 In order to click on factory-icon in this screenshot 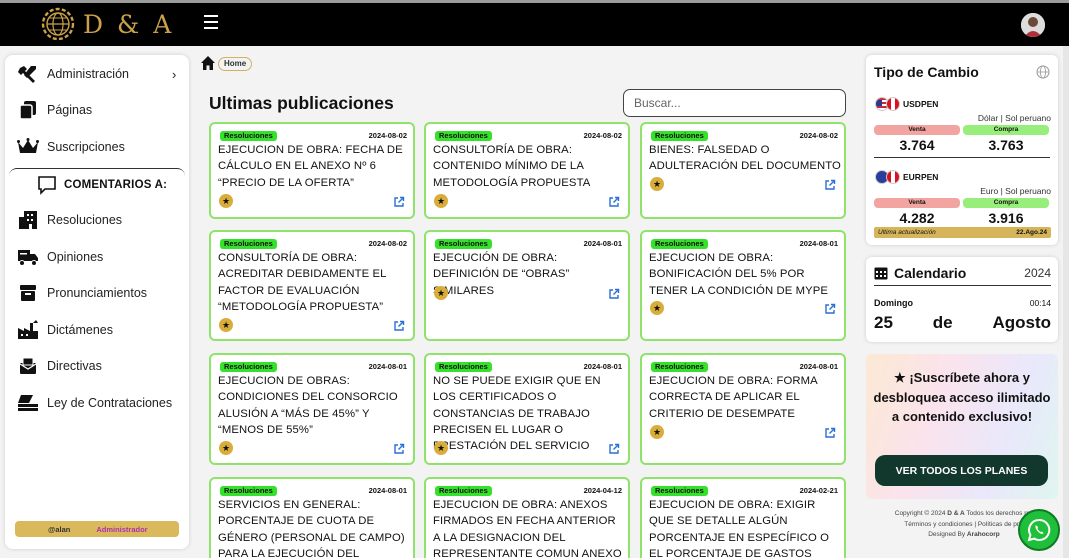, I will do `click(28, 330)`.